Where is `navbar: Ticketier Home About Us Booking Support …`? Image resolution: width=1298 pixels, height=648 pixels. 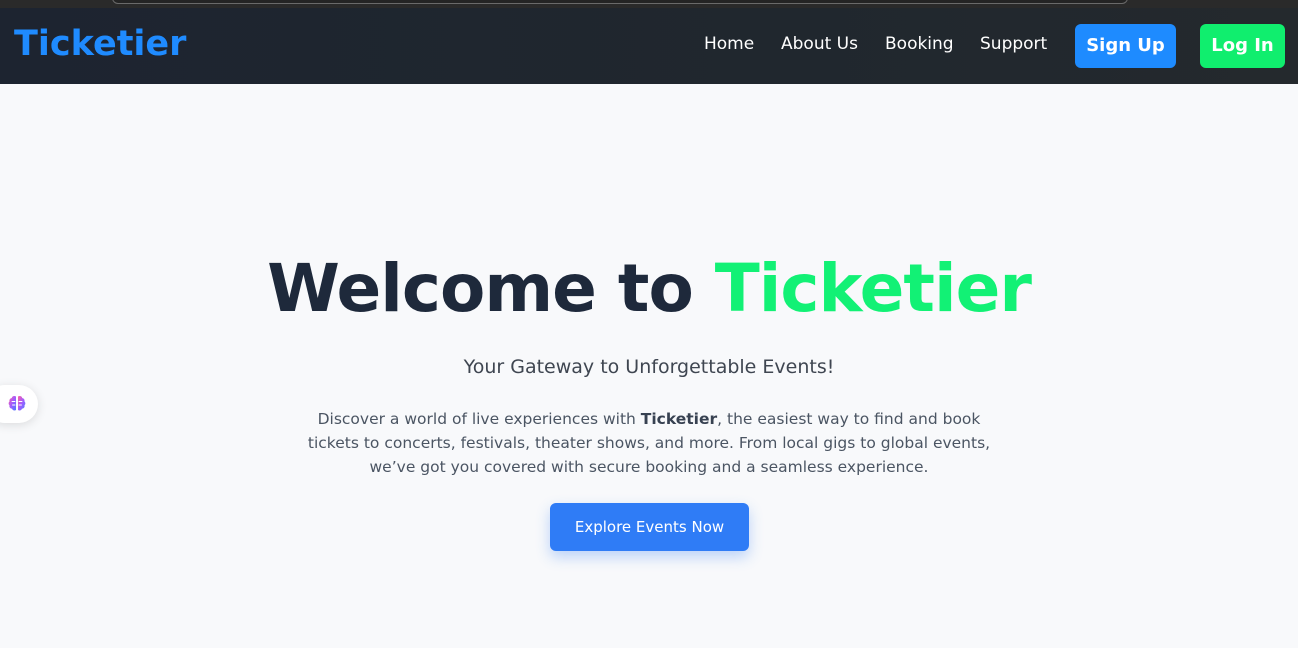 navbar: Ticketier Home About Us Booking Support … is located at coordinates (649, 46).